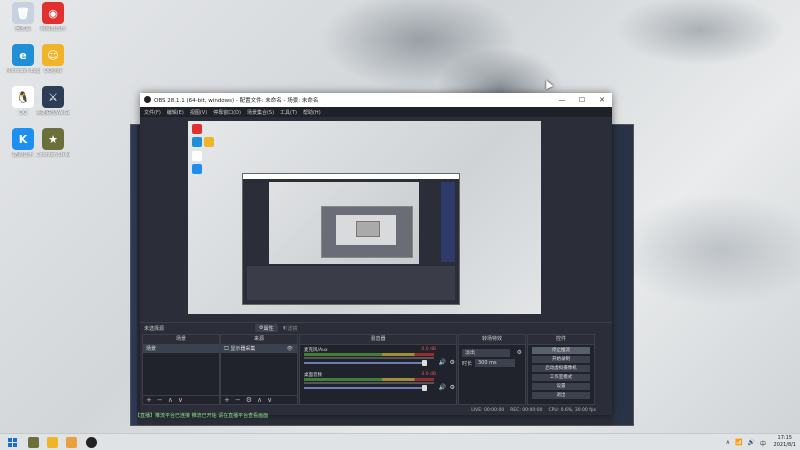 The width and height of the screenshot is (800, 450). Describe the element at coordinates (160, 400) in the screenshot. I see `remove-scene-button: −` at that location.